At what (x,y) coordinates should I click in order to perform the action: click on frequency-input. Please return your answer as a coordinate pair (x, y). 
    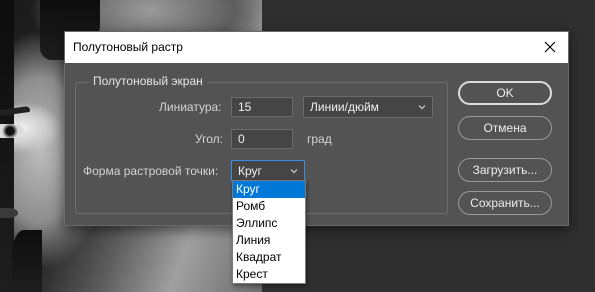
    Looking at the image, I should click on (262, 107).